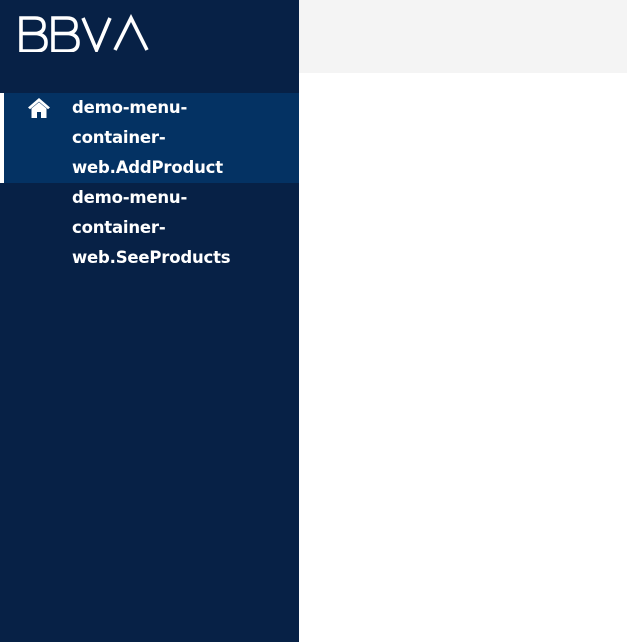 The height and width of the screenshot is (642, 627). Describe the element at coordinates (463, 36) in the screenshot. I see `top-bar` at that location.